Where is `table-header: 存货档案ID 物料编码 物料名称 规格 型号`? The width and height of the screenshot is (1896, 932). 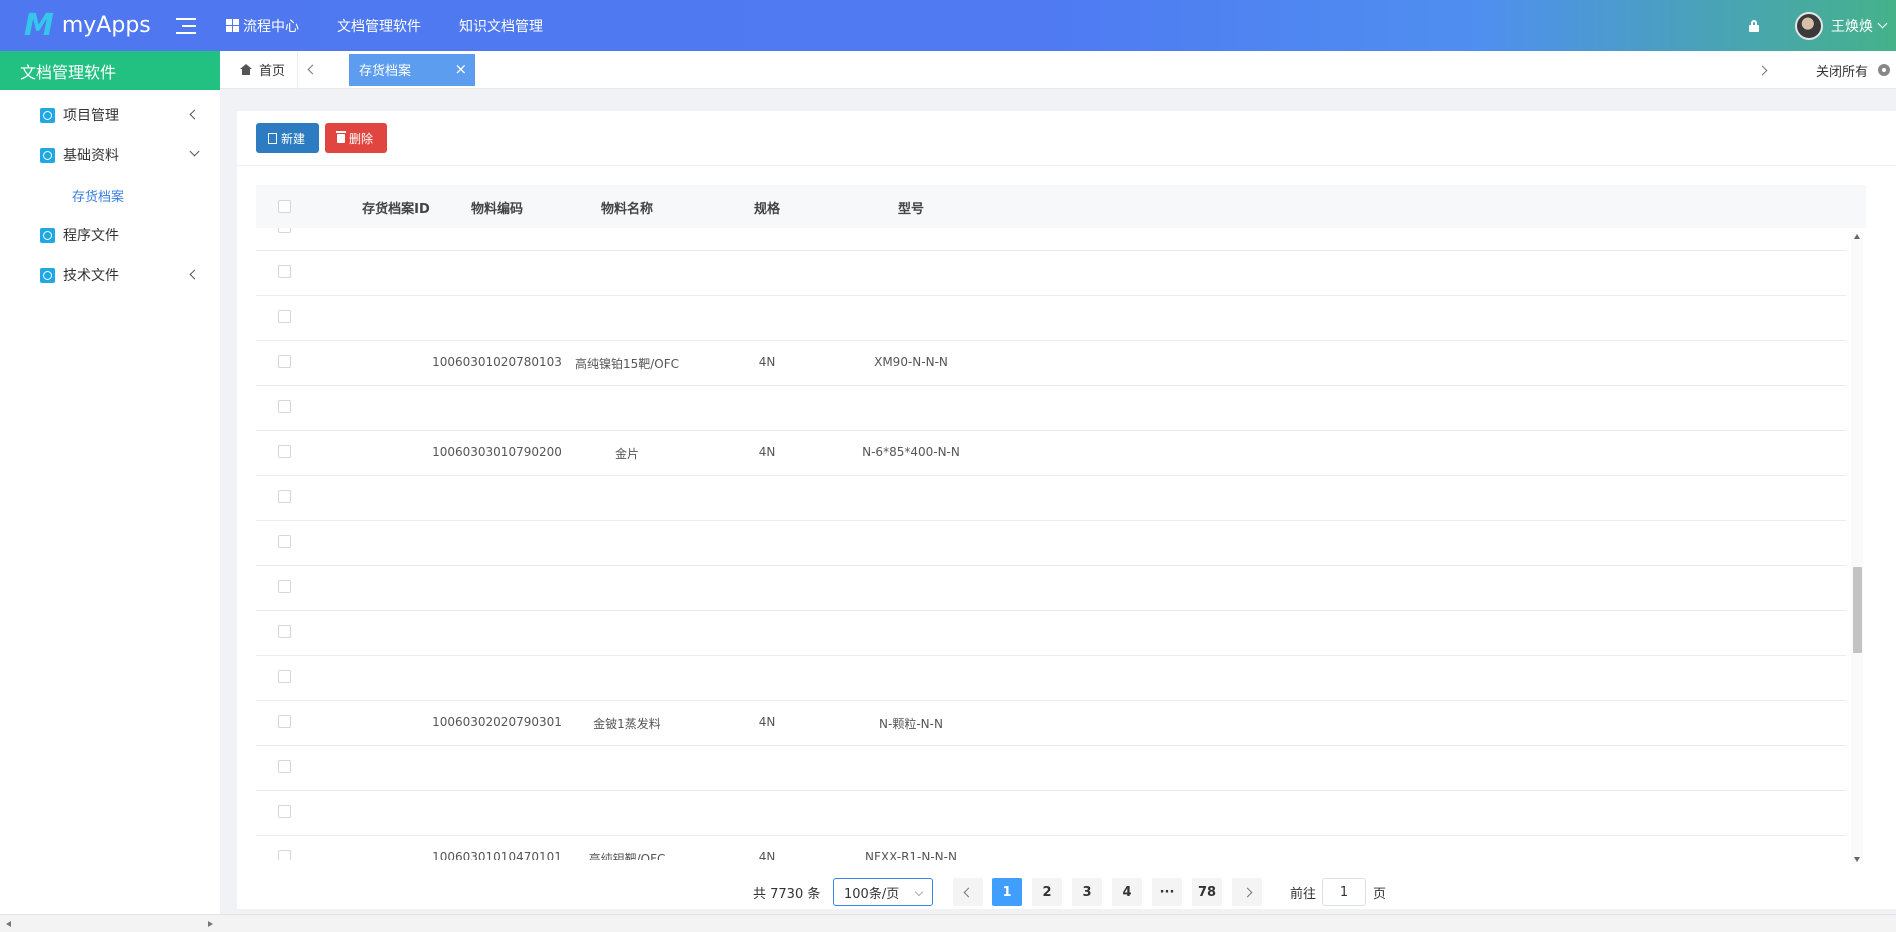 table-header: 存货档案ID 物料编码 物料名称 规格 型号 is located at coordinates (1061, 206).